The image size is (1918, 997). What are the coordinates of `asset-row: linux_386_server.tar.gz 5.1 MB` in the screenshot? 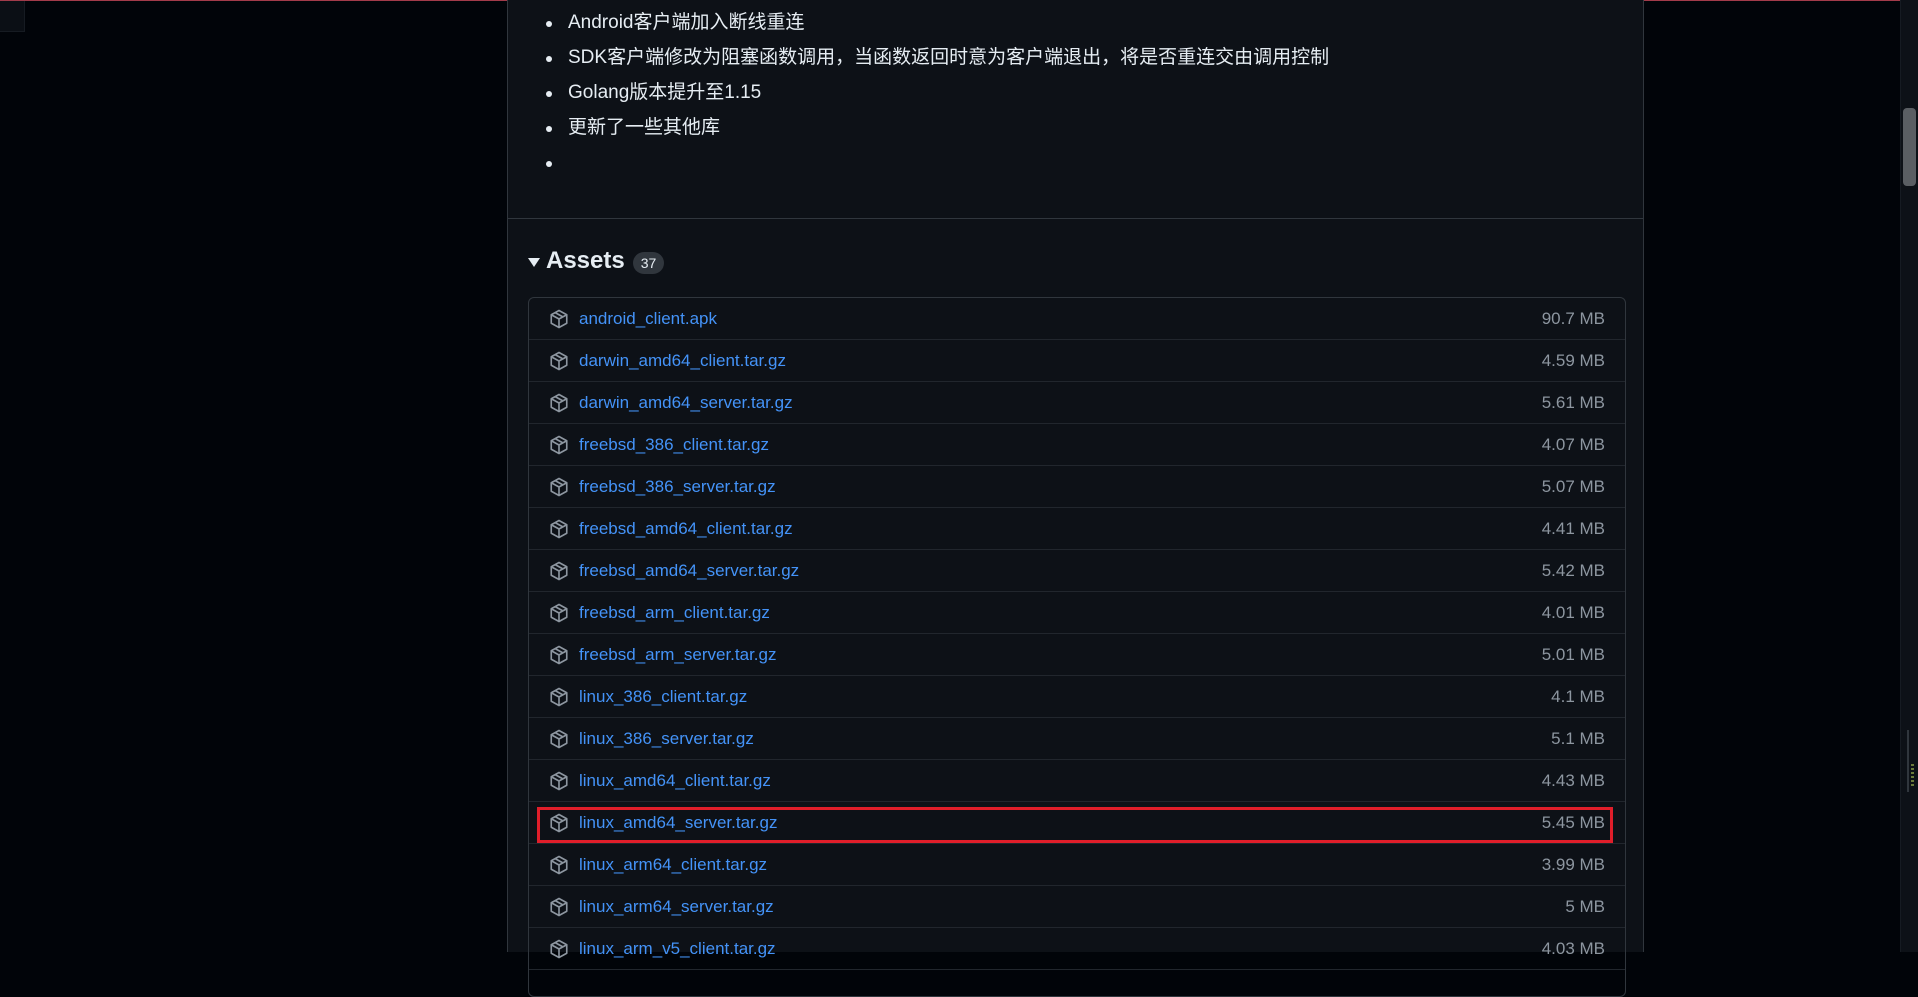 It's located at (1077, 739).